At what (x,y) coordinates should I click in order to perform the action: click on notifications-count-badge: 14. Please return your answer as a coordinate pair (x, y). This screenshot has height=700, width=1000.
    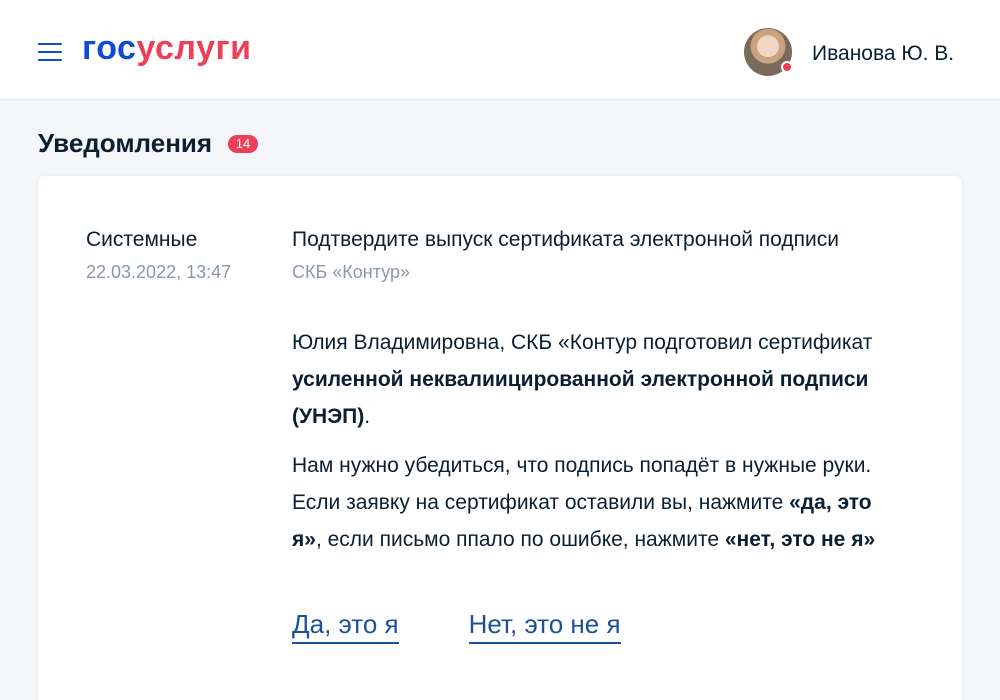
    Looking at the image, I should click on (243, 144).